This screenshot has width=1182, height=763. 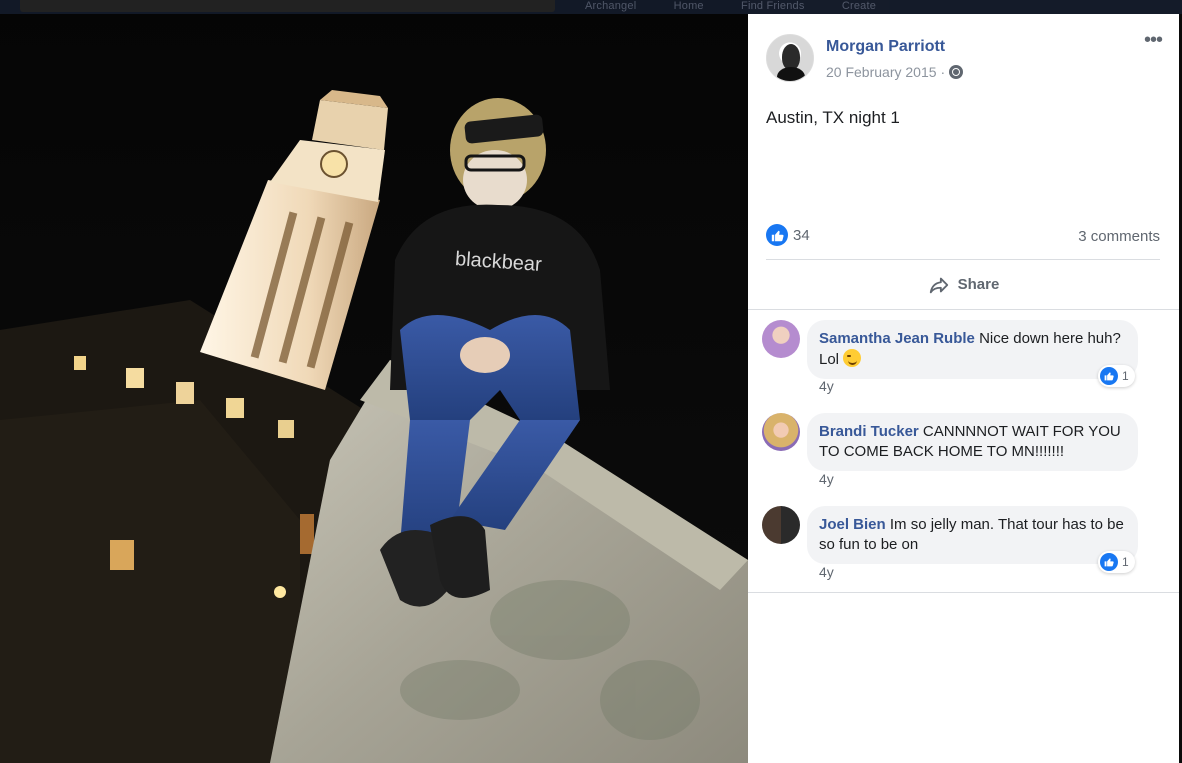 What do you see at coordinates (1153, 42) in the screenshot?
I see `more-options-button: •••` at bounding box center [1153, 42].